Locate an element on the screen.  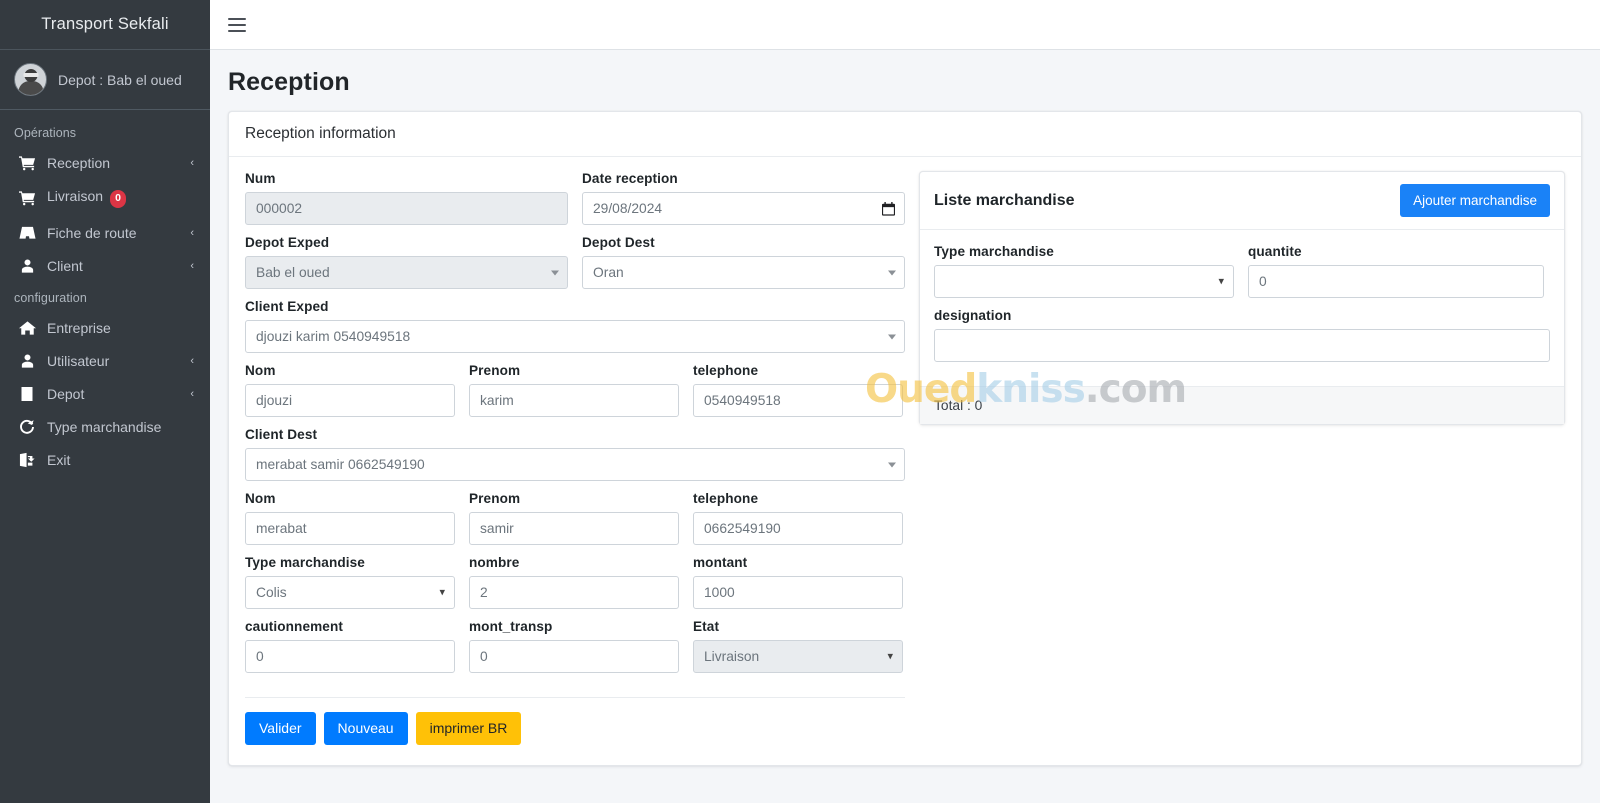
exped-telephone-input: 0540949518 is located at coordinates (798, 400).